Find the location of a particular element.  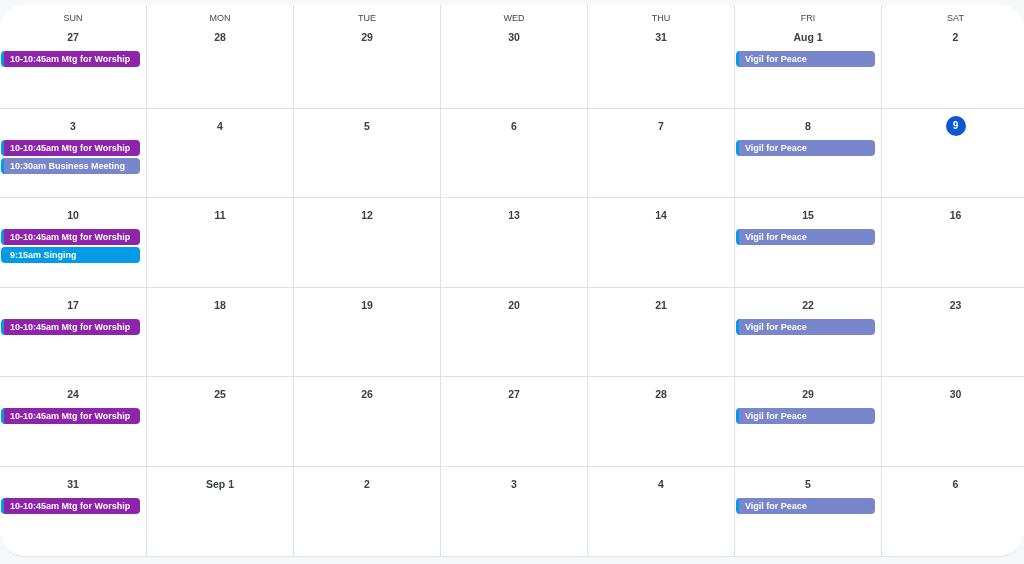

date-number: 24 is located at coordinates (73, 394).